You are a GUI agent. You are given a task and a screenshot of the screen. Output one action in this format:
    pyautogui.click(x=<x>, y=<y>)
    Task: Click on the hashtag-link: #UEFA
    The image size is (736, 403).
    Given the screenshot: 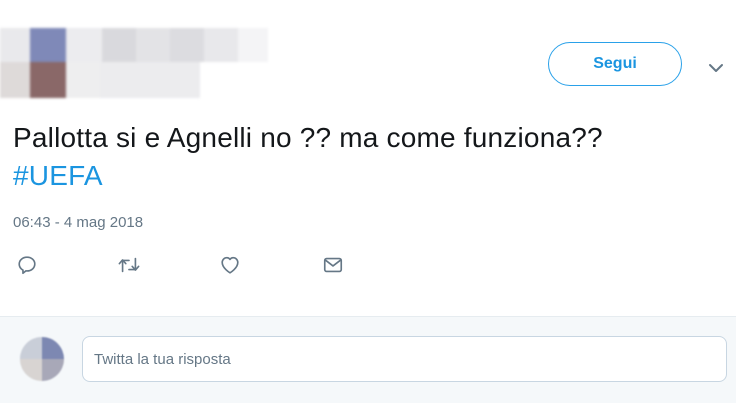 What is the action you would take?
    pyautogui.click(x=58, y=175)
    